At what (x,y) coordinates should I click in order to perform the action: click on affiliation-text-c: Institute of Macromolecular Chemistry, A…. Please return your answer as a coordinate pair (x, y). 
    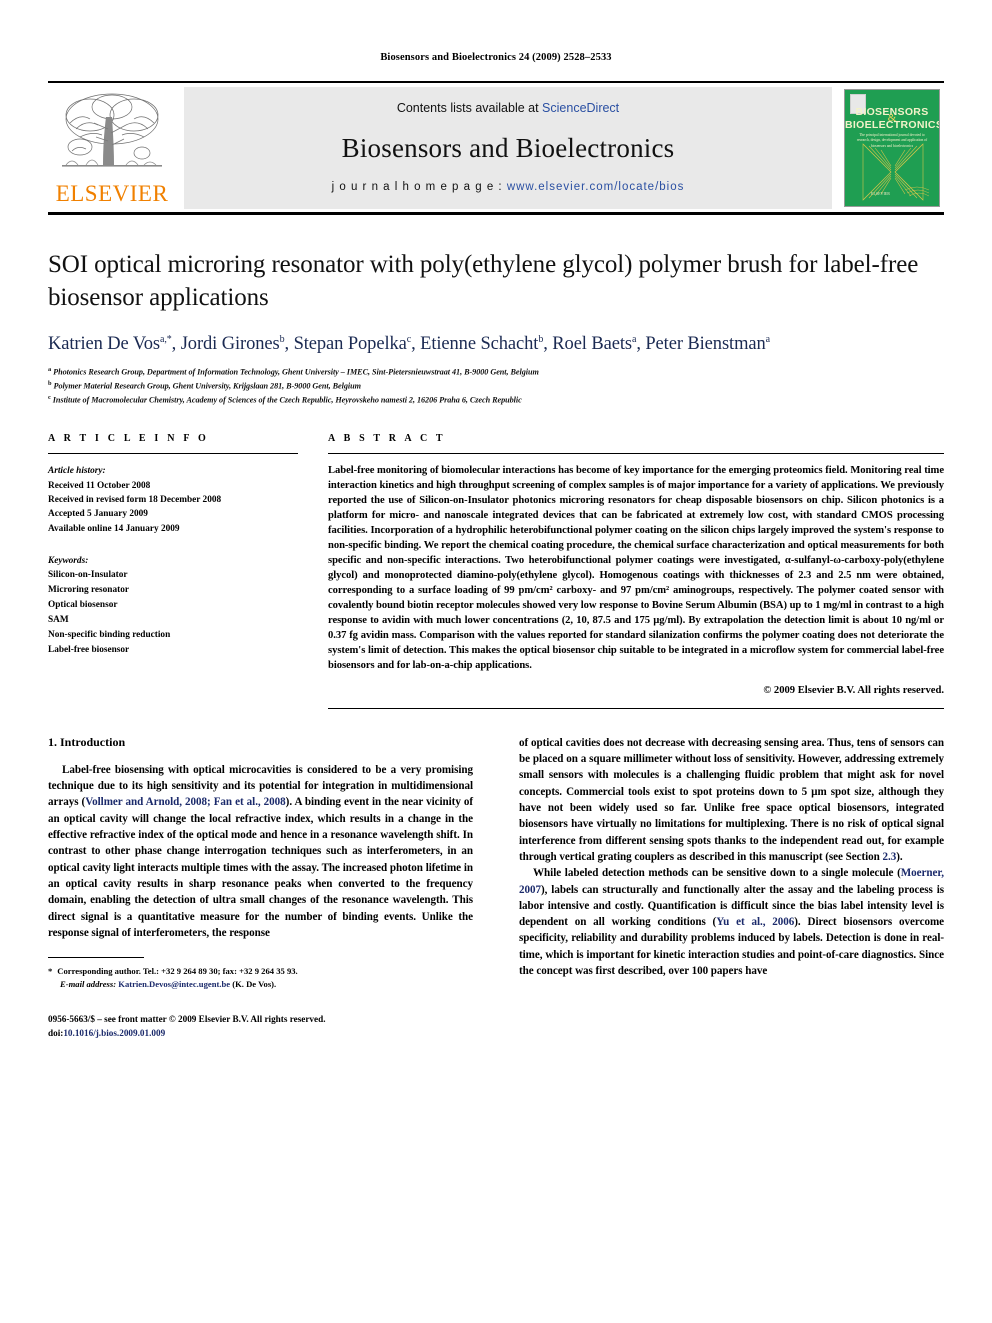
    Looking at the image, I should click on (287, 400).